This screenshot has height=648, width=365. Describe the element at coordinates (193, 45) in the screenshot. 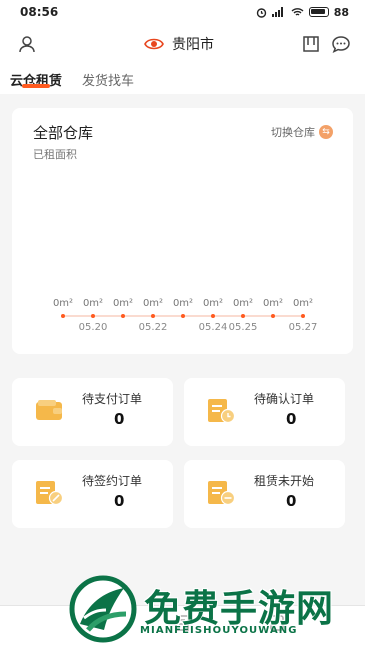

I see `city-name: 贵阳市` at that location.